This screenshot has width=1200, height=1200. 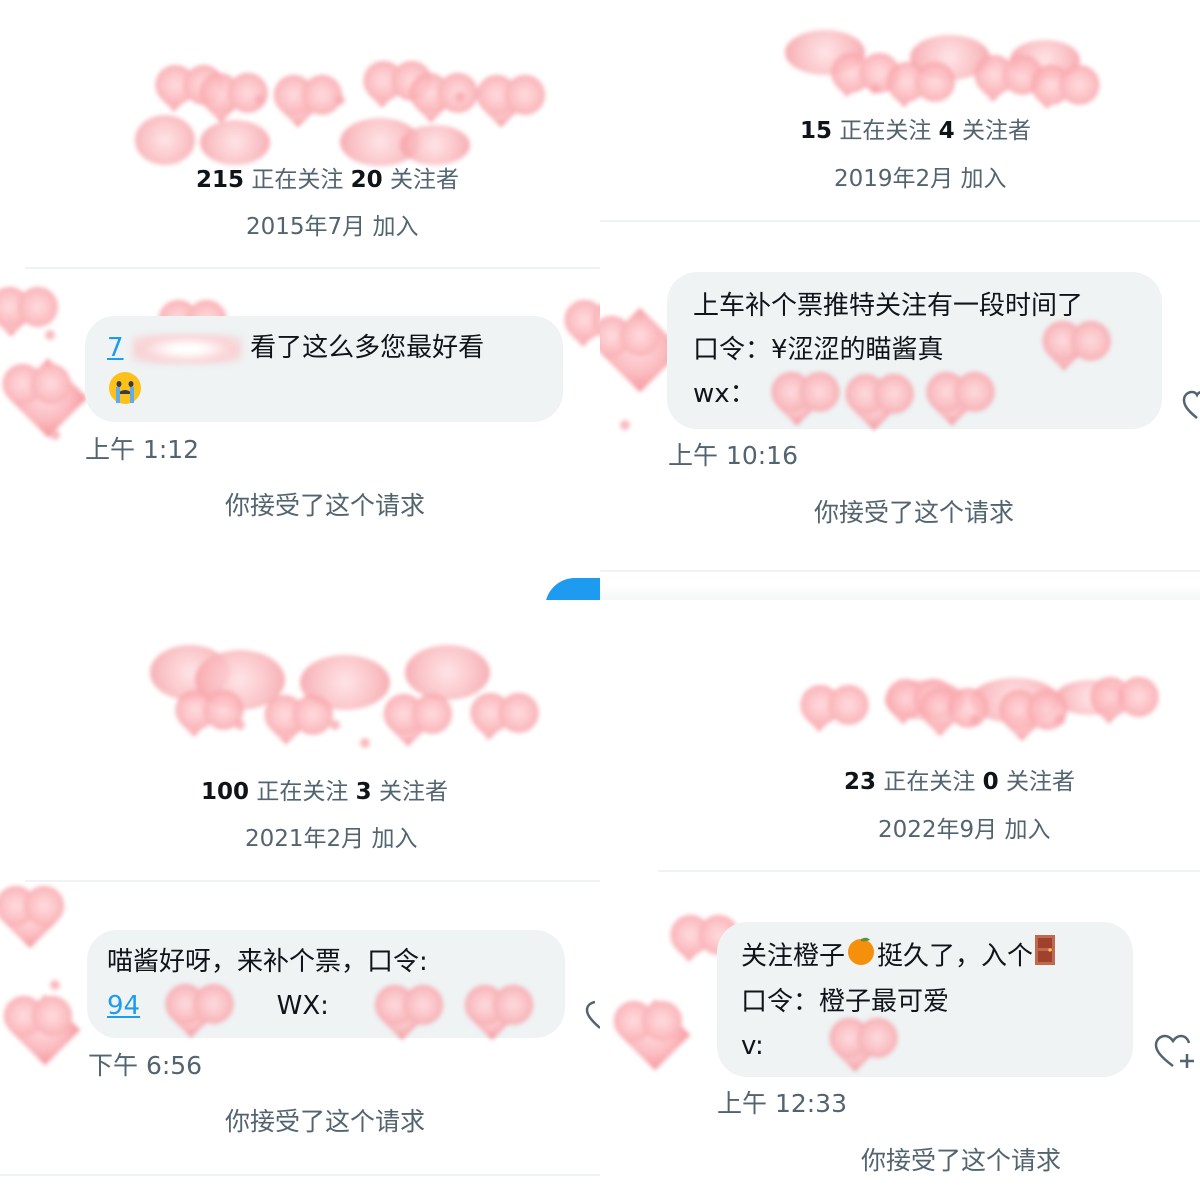 I want to click on follow-stats: 15 正在关注 4 关注者, so click(x=915, y=128).